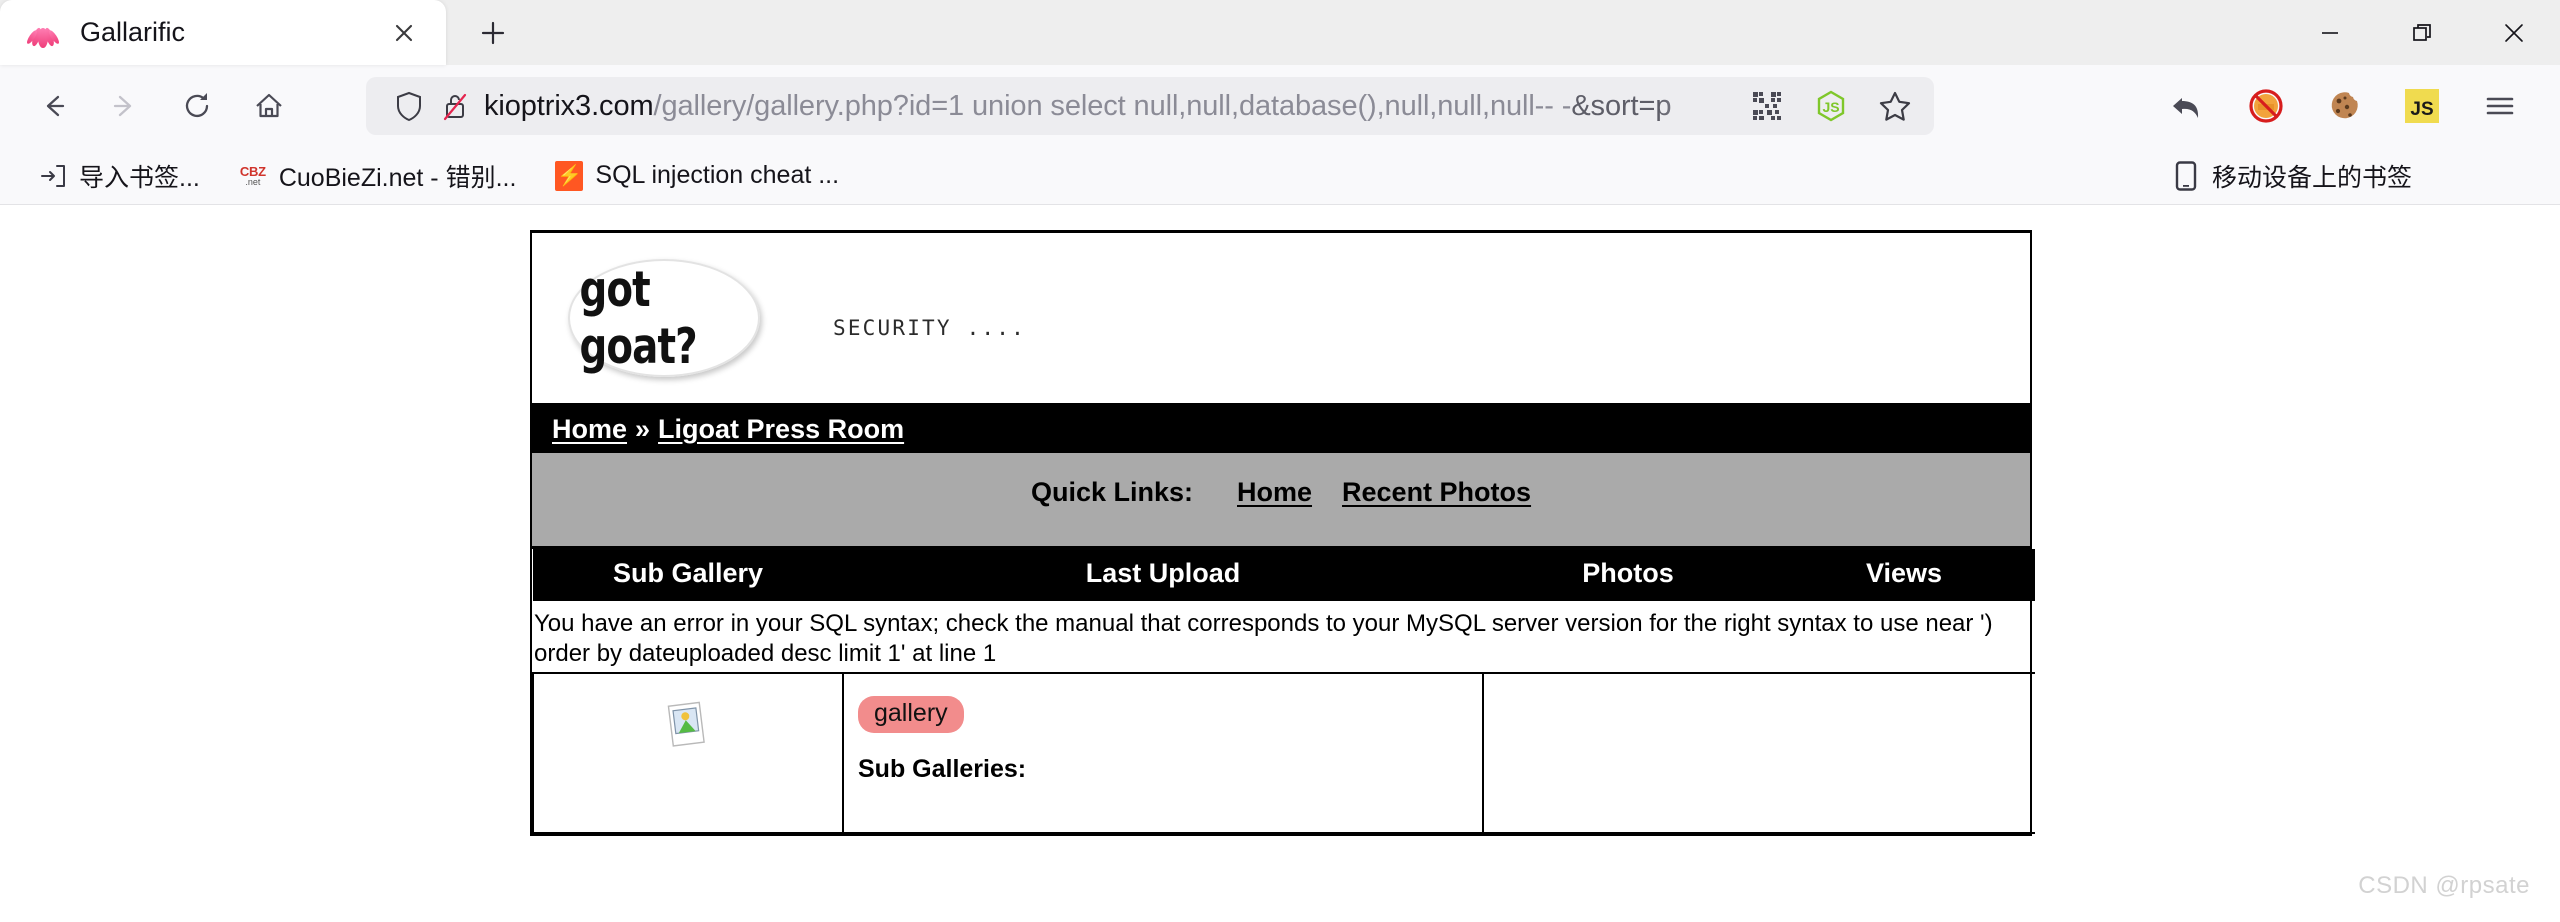 The image size is (2560, 922). I want to click on phone-icon, so click(2186, 175).